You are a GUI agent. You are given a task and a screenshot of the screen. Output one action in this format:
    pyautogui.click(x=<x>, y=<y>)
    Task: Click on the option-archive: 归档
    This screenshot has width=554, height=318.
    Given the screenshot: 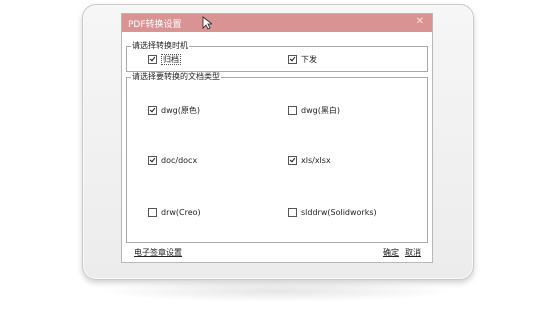 What is the action you would take?
    pyautogui.click(x=164, y=59)
    